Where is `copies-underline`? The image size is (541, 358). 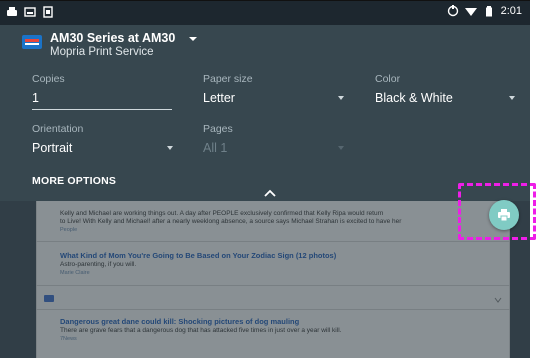
copies-underline is located at coordinates (102, 109).